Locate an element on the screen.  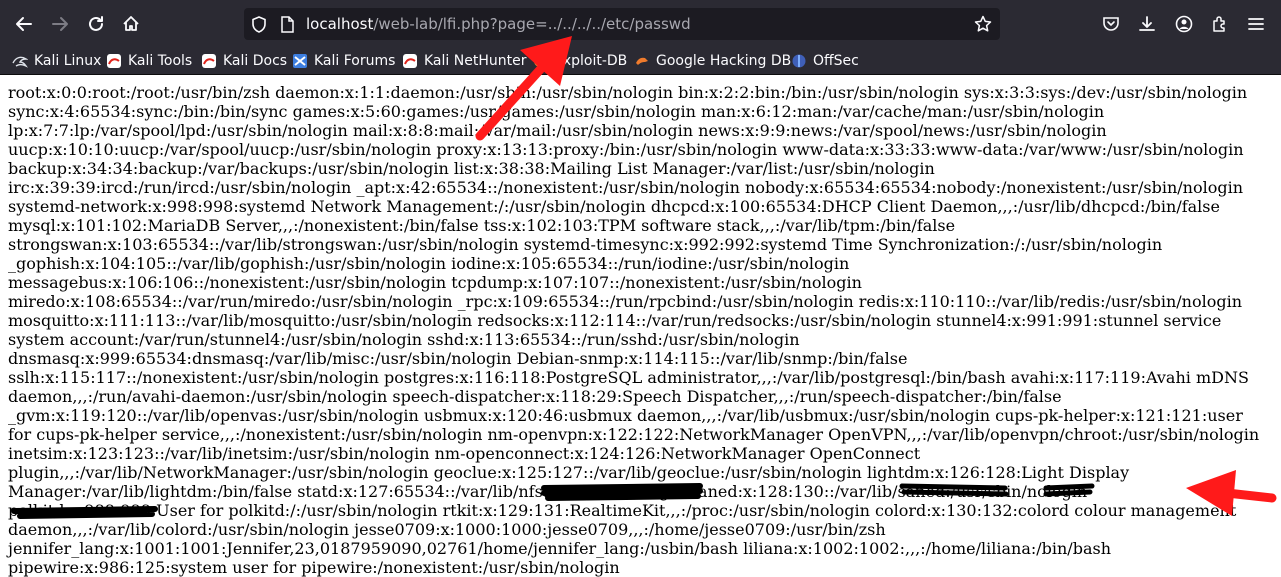
passwd-text: /home/ is located at coordinates (505, 548).